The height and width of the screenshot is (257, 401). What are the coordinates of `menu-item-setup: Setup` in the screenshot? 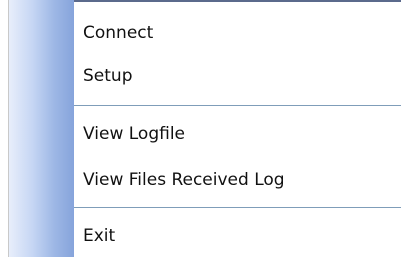 It's located at (237, 76).